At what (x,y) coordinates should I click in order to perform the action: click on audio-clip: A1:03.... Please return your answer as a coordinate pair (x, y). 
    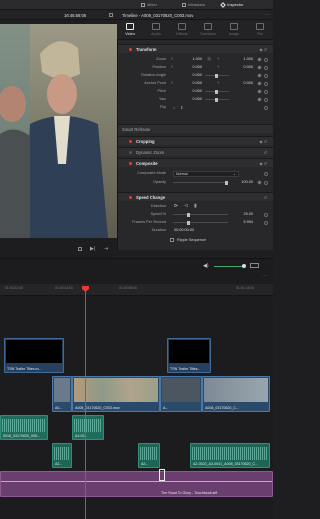
    Looking at the image, I should click on (88, 427).